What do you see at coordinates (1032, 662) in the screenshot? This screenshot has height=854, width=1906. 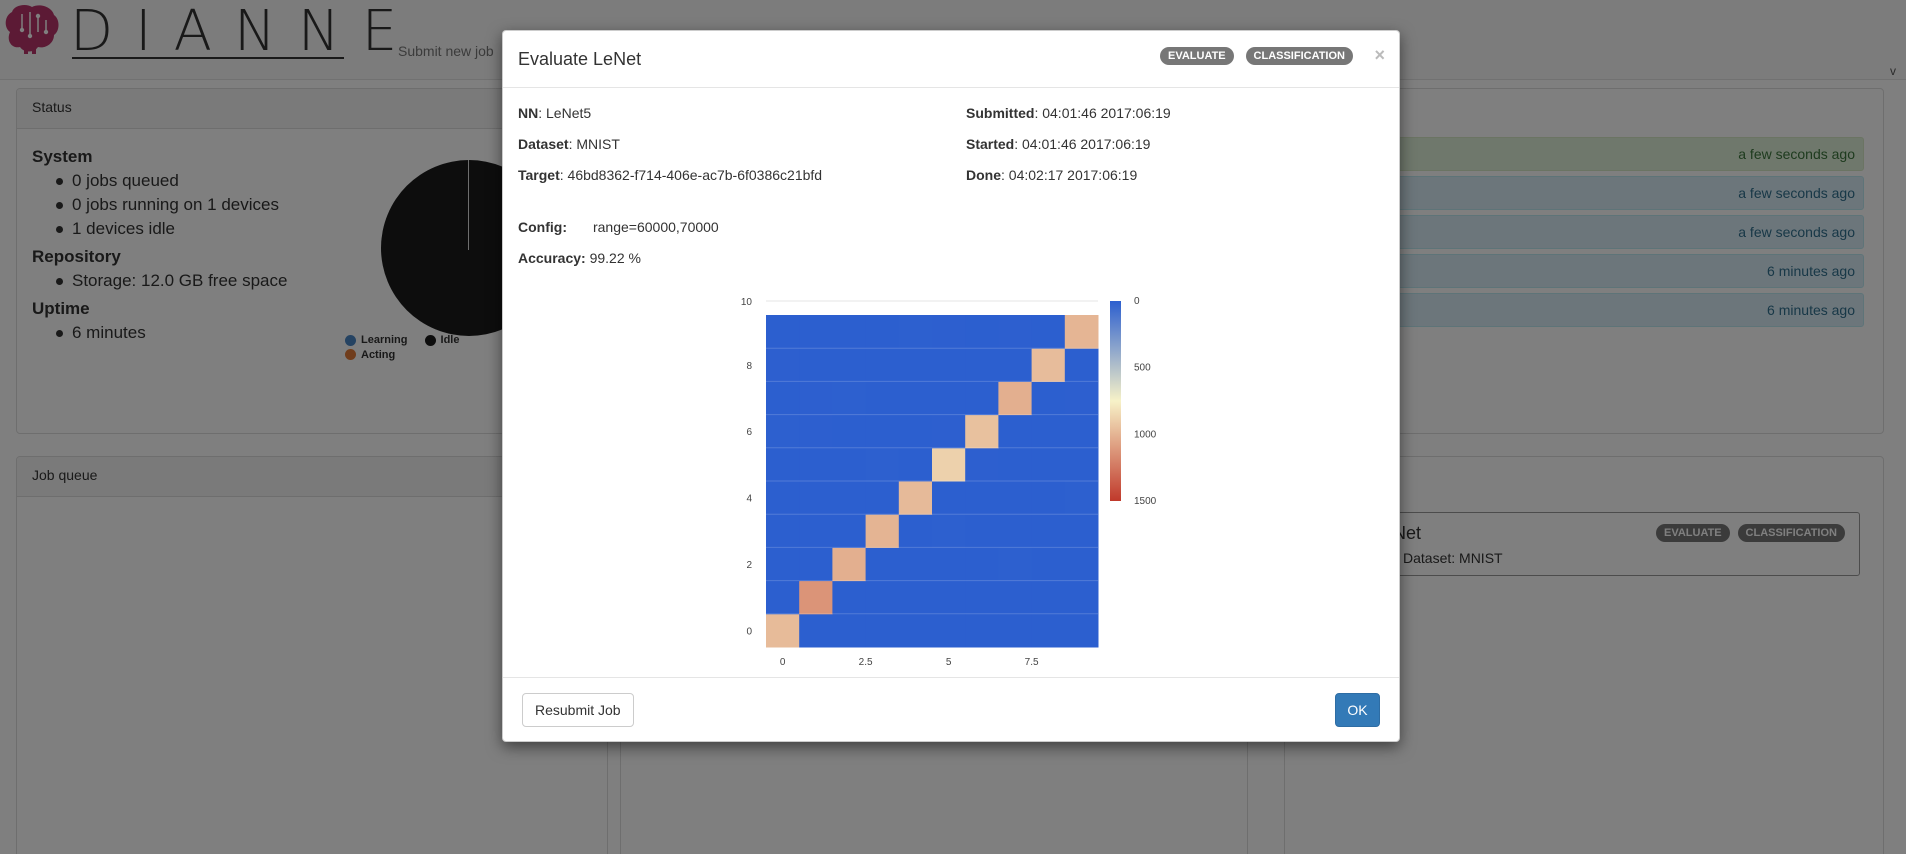 I see `x-tick-label: 7.5` at bounding box center [1032, 662].